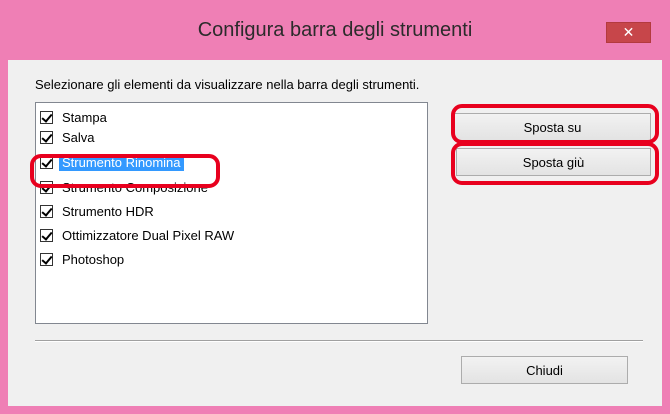  I want to click on close-button: Chiudi, so click(544, 370).